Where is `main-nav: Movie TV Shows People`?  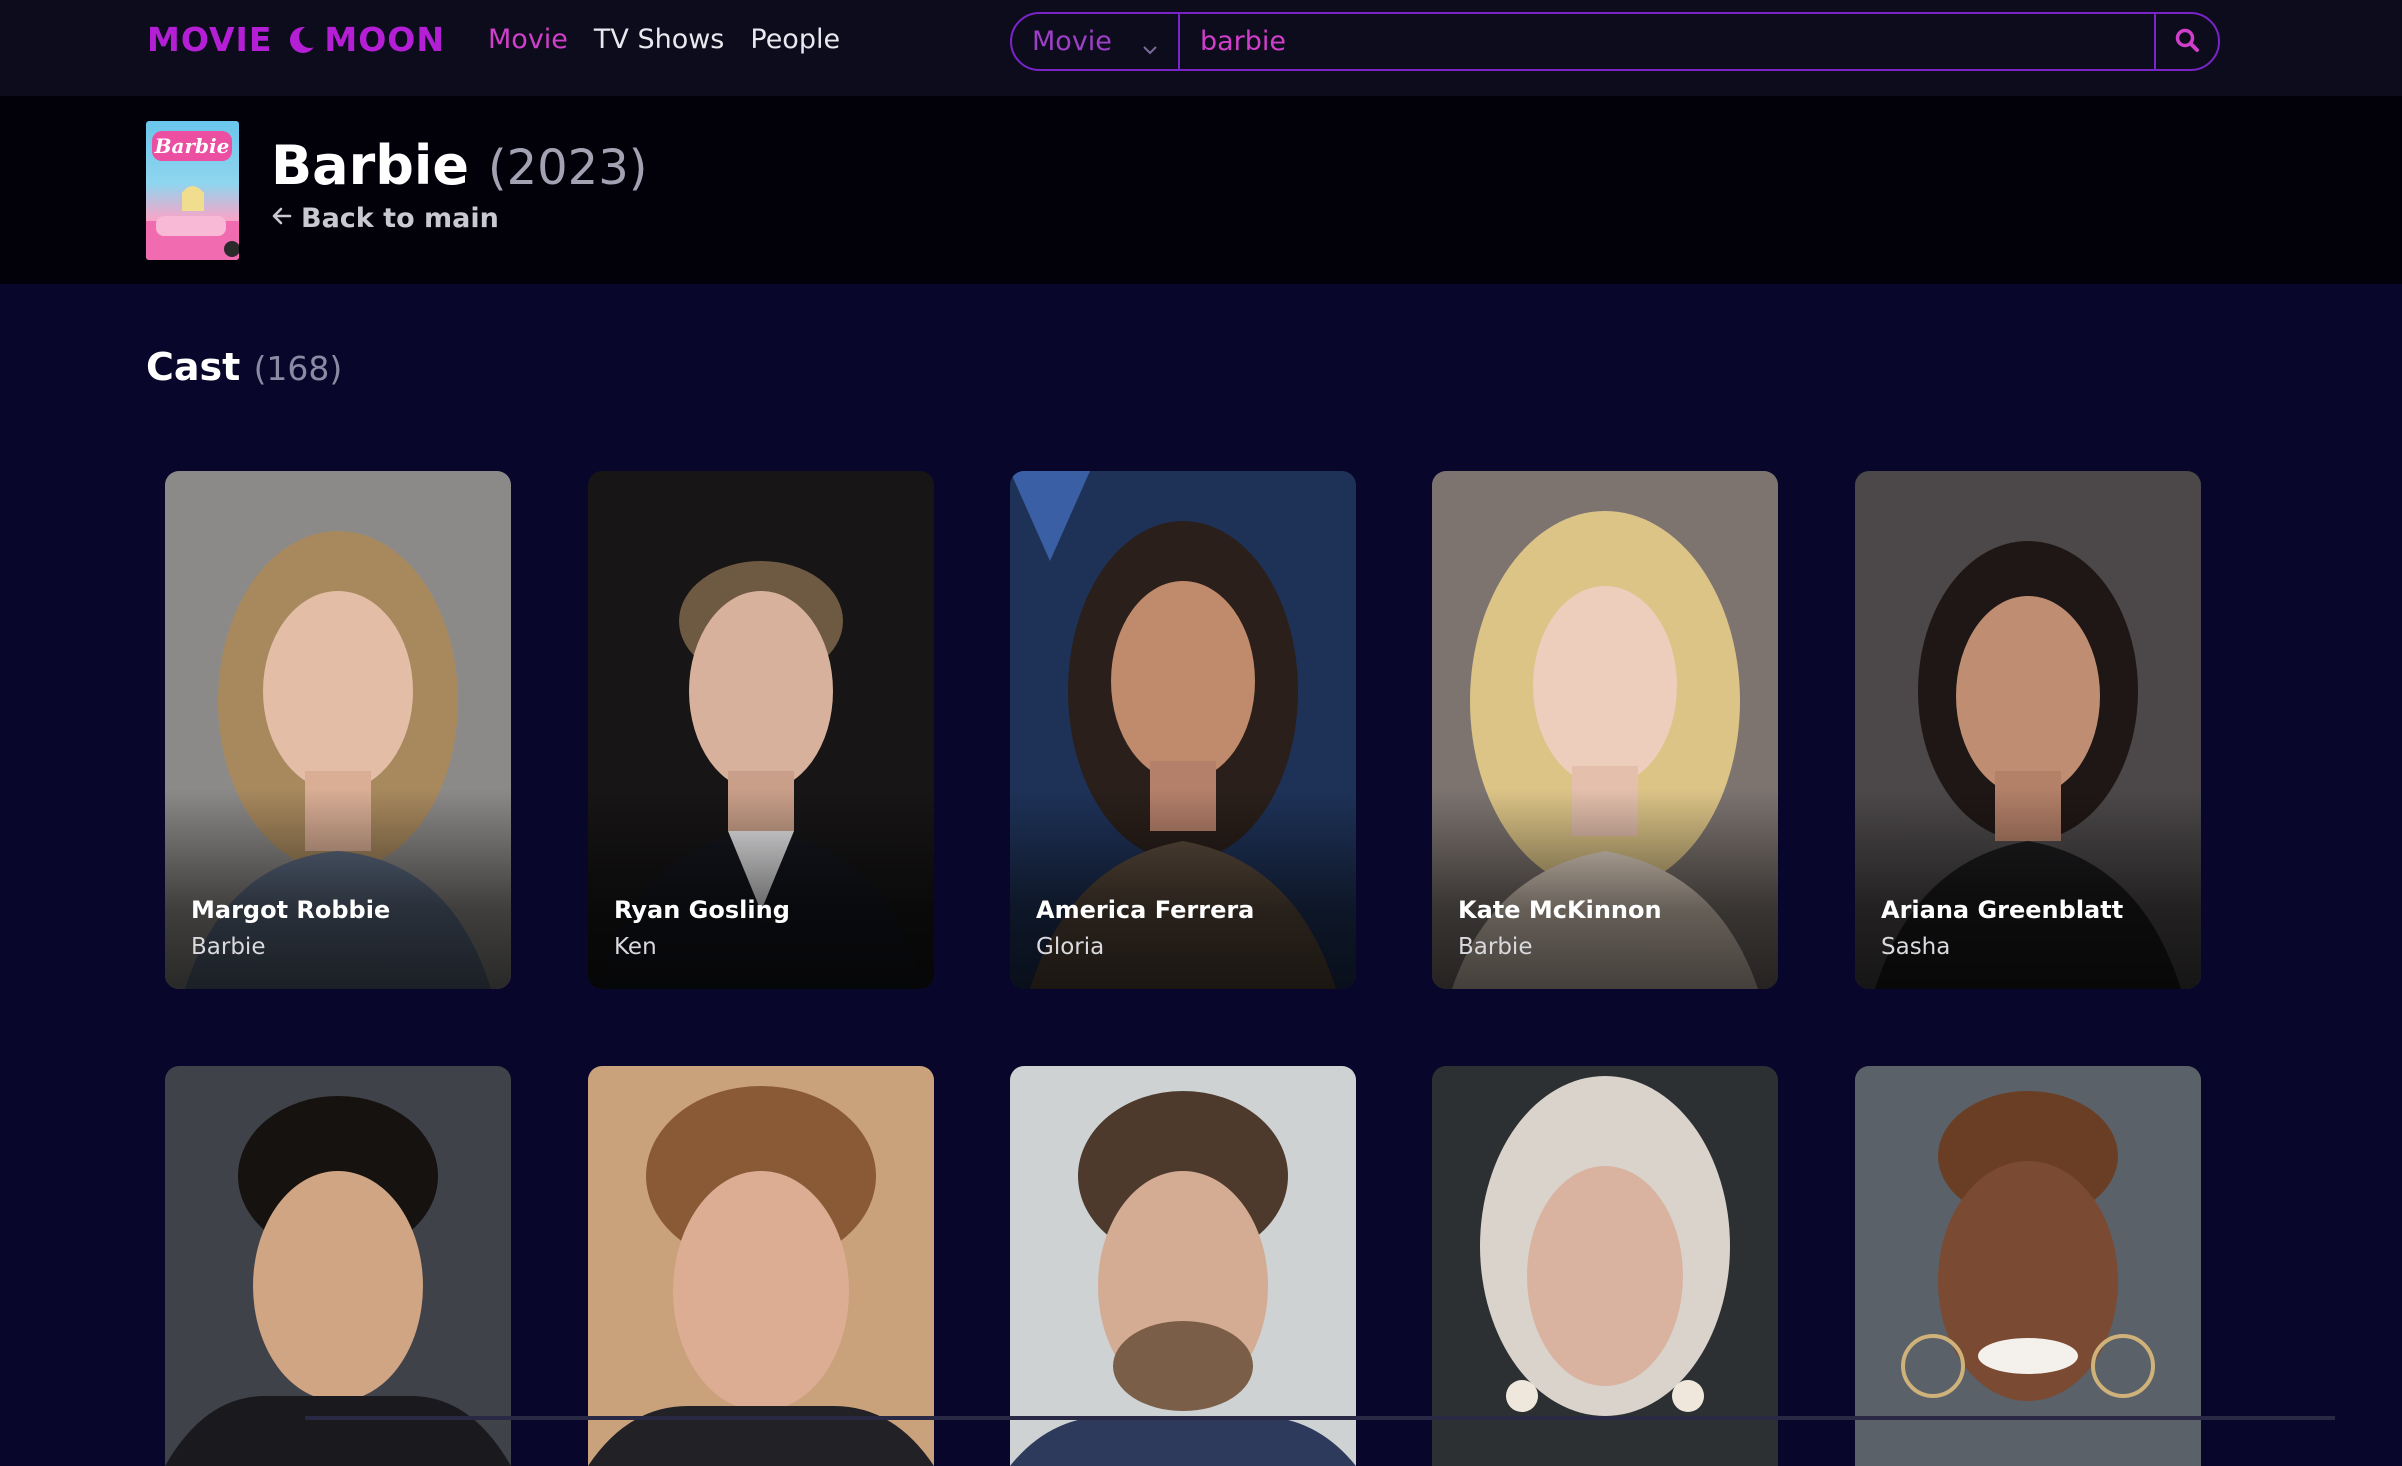
main-nav: Movie TV Shows People is located at coordinates (664, 39).